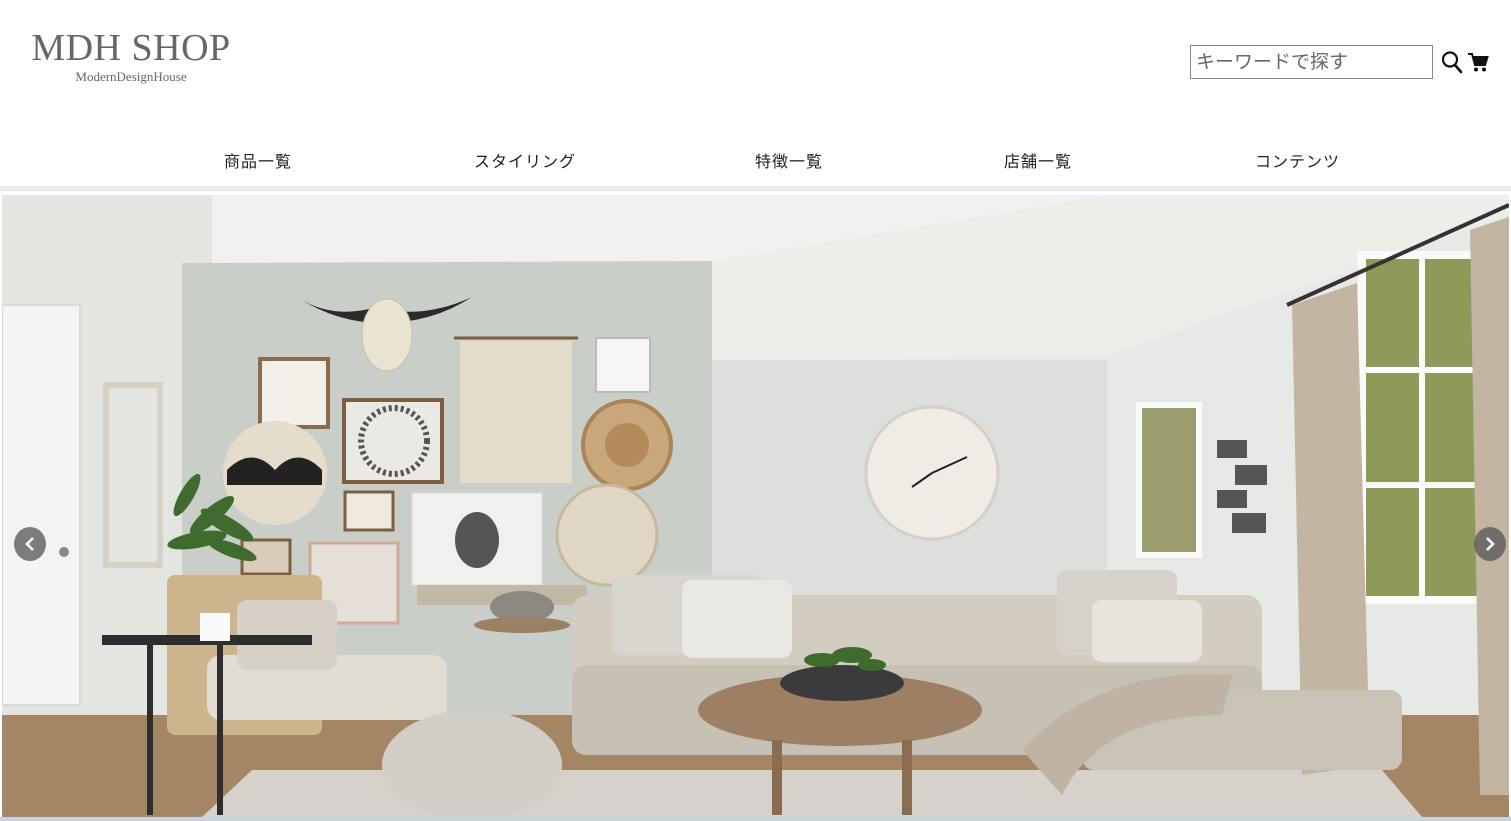 The image size is (1511, 821). Describe the element at coordinates (1478, 62) in the screenshot. I see `cart-icon` at that location.